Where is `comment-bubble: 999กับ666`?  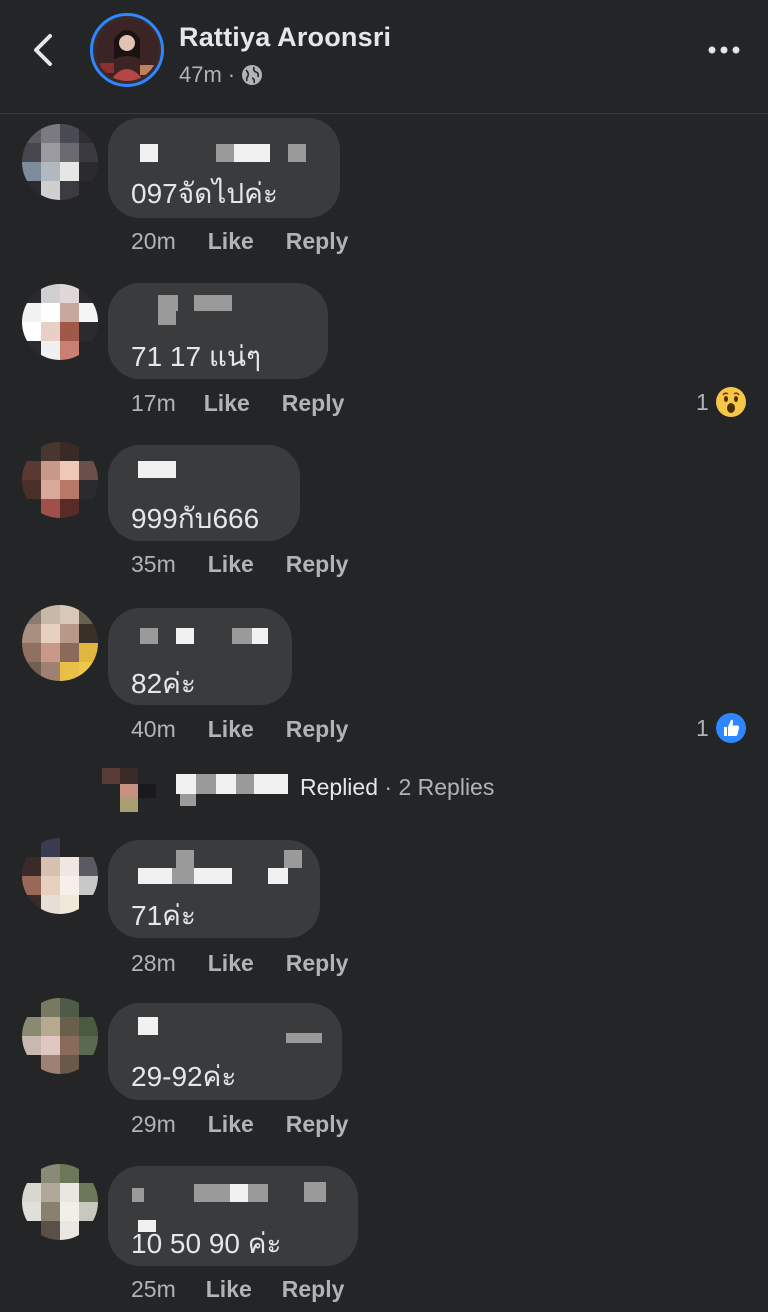
comment-bubble: 999กับ666 is located at coordinates (204, 493).